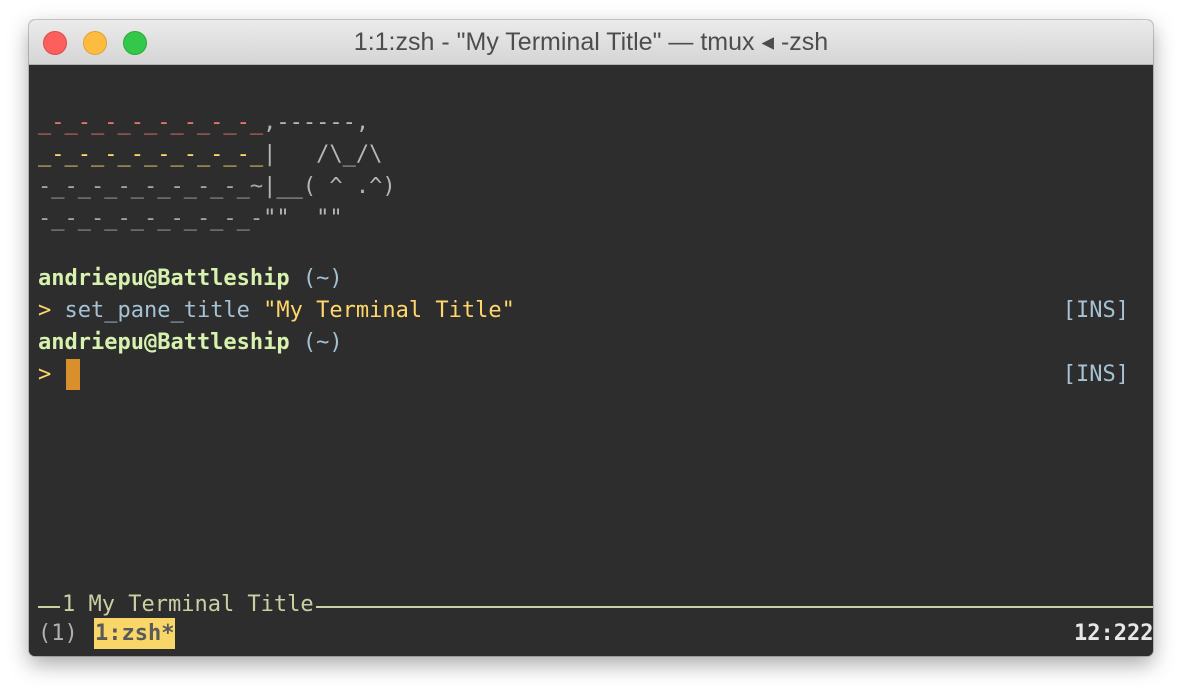 This screenshot has width=1181, height=688. Describe the element at coordinates (329, 186) in the screenshot. I see `ascii-cat-3: |__( ^ .^)` at that location.